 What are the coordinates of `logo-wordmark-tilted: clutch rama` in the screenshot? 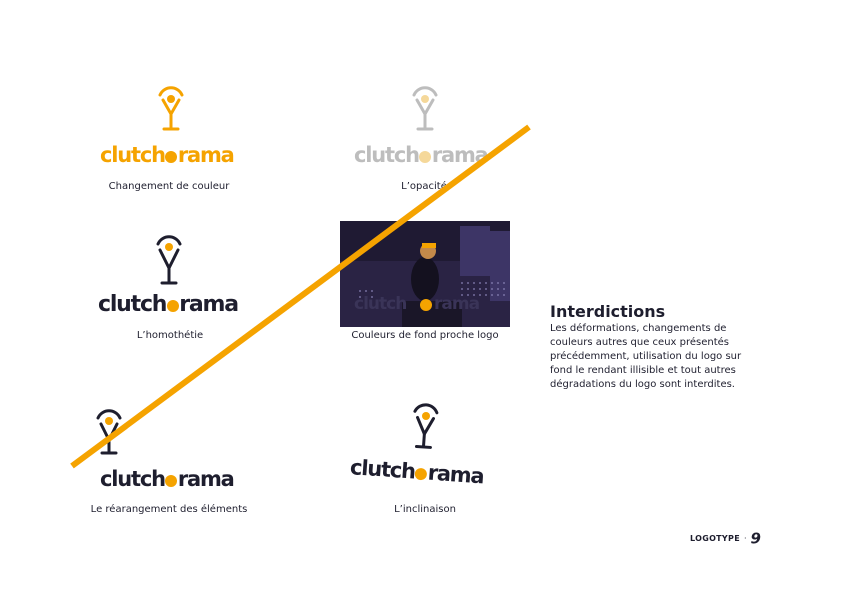 It's located at (417, 472).